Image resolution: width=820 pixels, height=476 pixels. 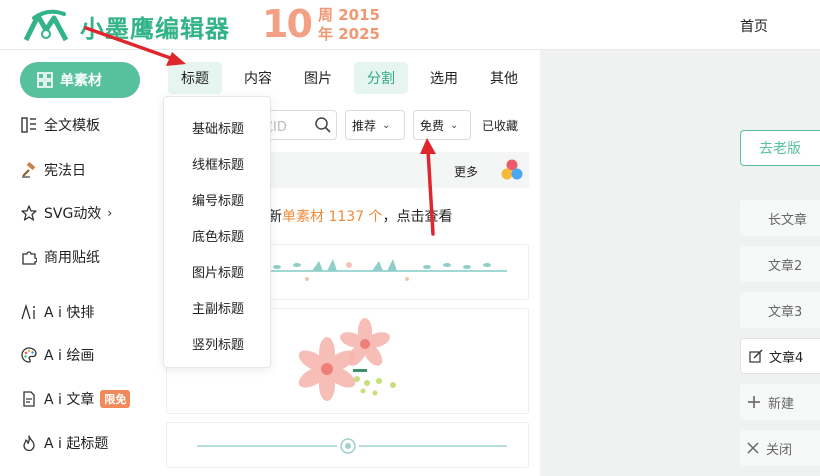 I want to click on sidebar-item-label: A i 起标题, so click(x=76, y=444).